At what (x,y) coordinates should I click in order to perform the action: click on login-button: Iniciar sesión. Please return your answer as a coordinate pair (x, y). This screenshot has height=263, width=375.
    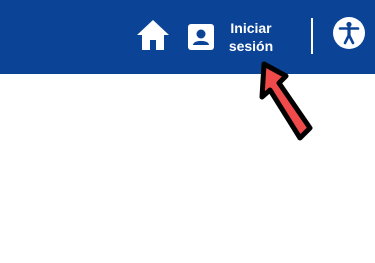
    Looking at the image, I should click on (238, 37).